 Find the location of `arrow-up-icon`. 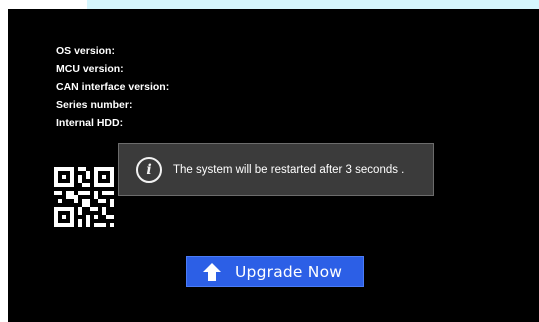

arrow-up-icon is located at coordinates (212, 271).